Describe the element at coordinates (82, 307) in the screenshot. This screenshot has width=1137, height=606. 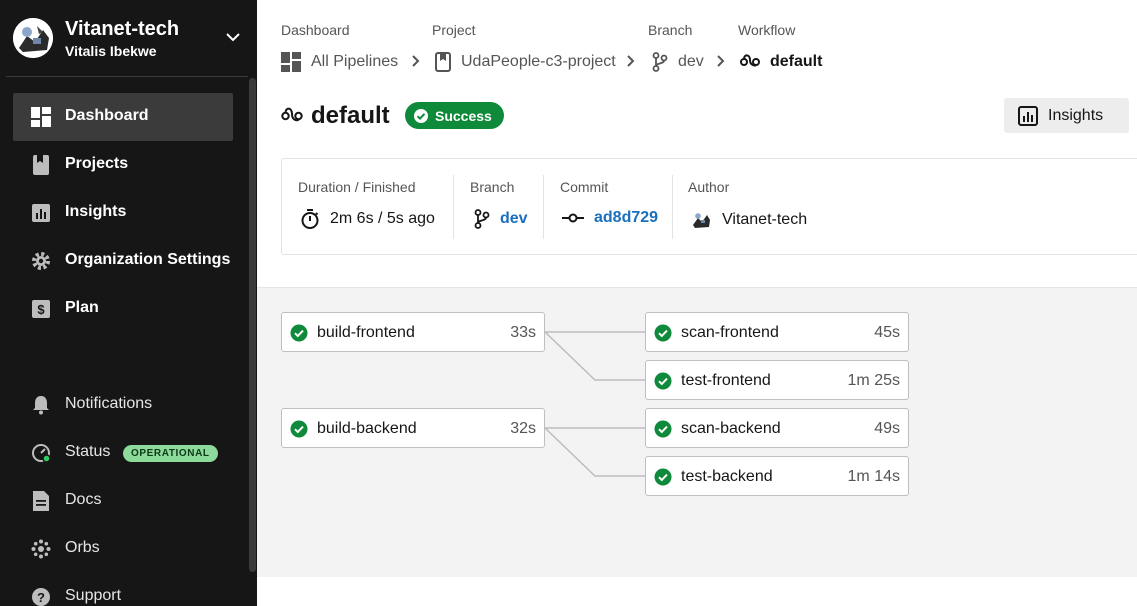
I see `sidebar-item-label: Plan` at that location.